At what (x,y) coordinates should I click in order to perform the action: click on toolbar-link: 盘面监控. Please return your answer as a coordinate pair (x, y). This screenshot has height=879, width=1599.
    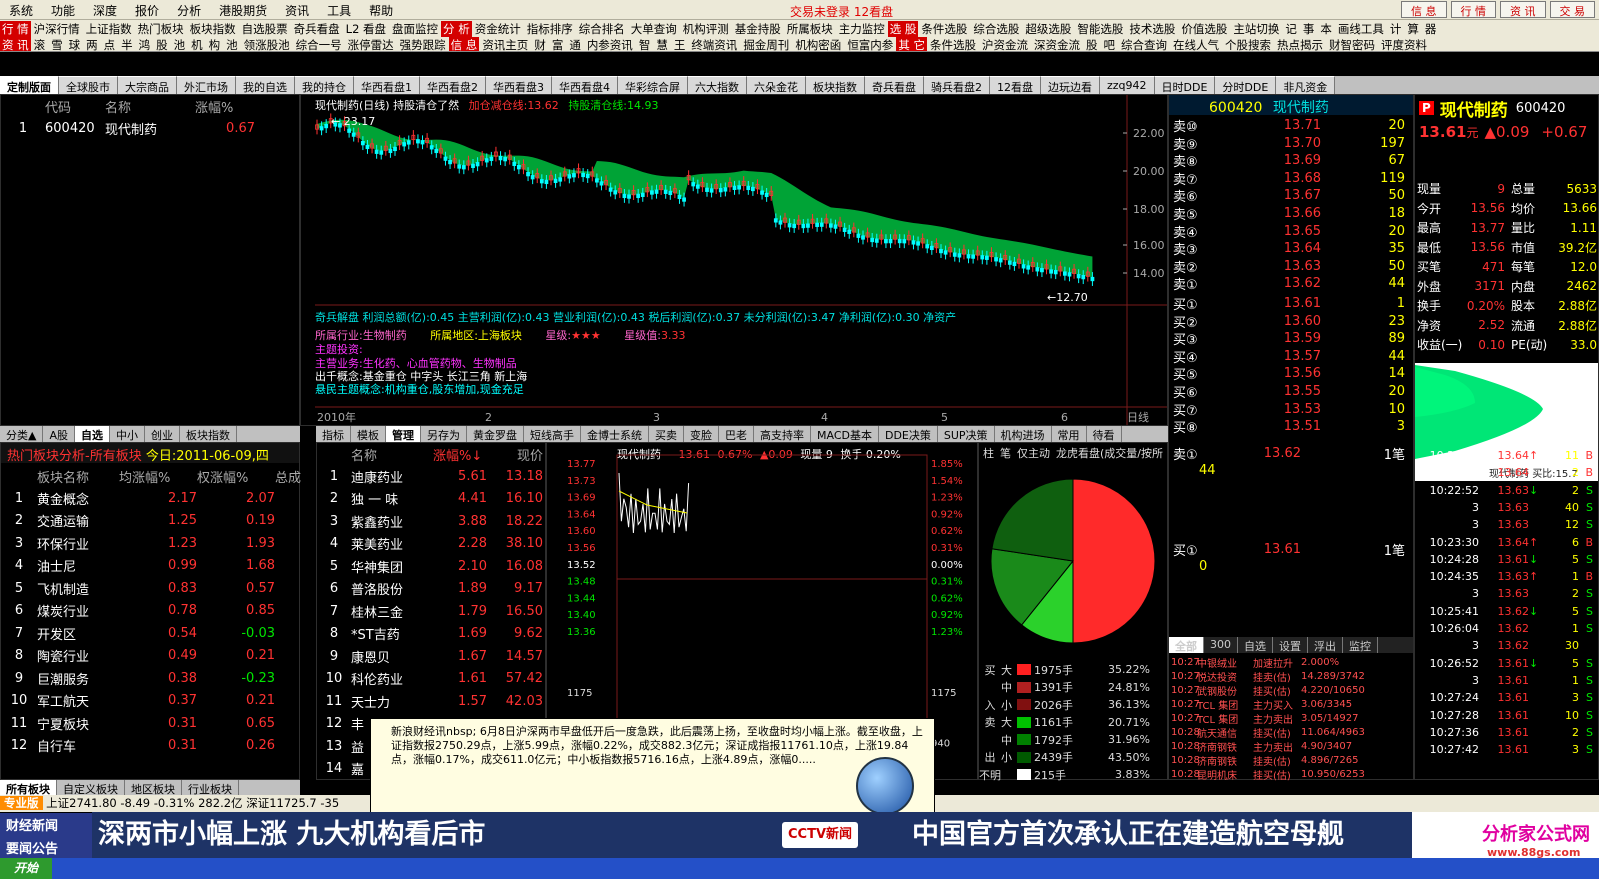
    Looking at the image, I should click on (415, 29).